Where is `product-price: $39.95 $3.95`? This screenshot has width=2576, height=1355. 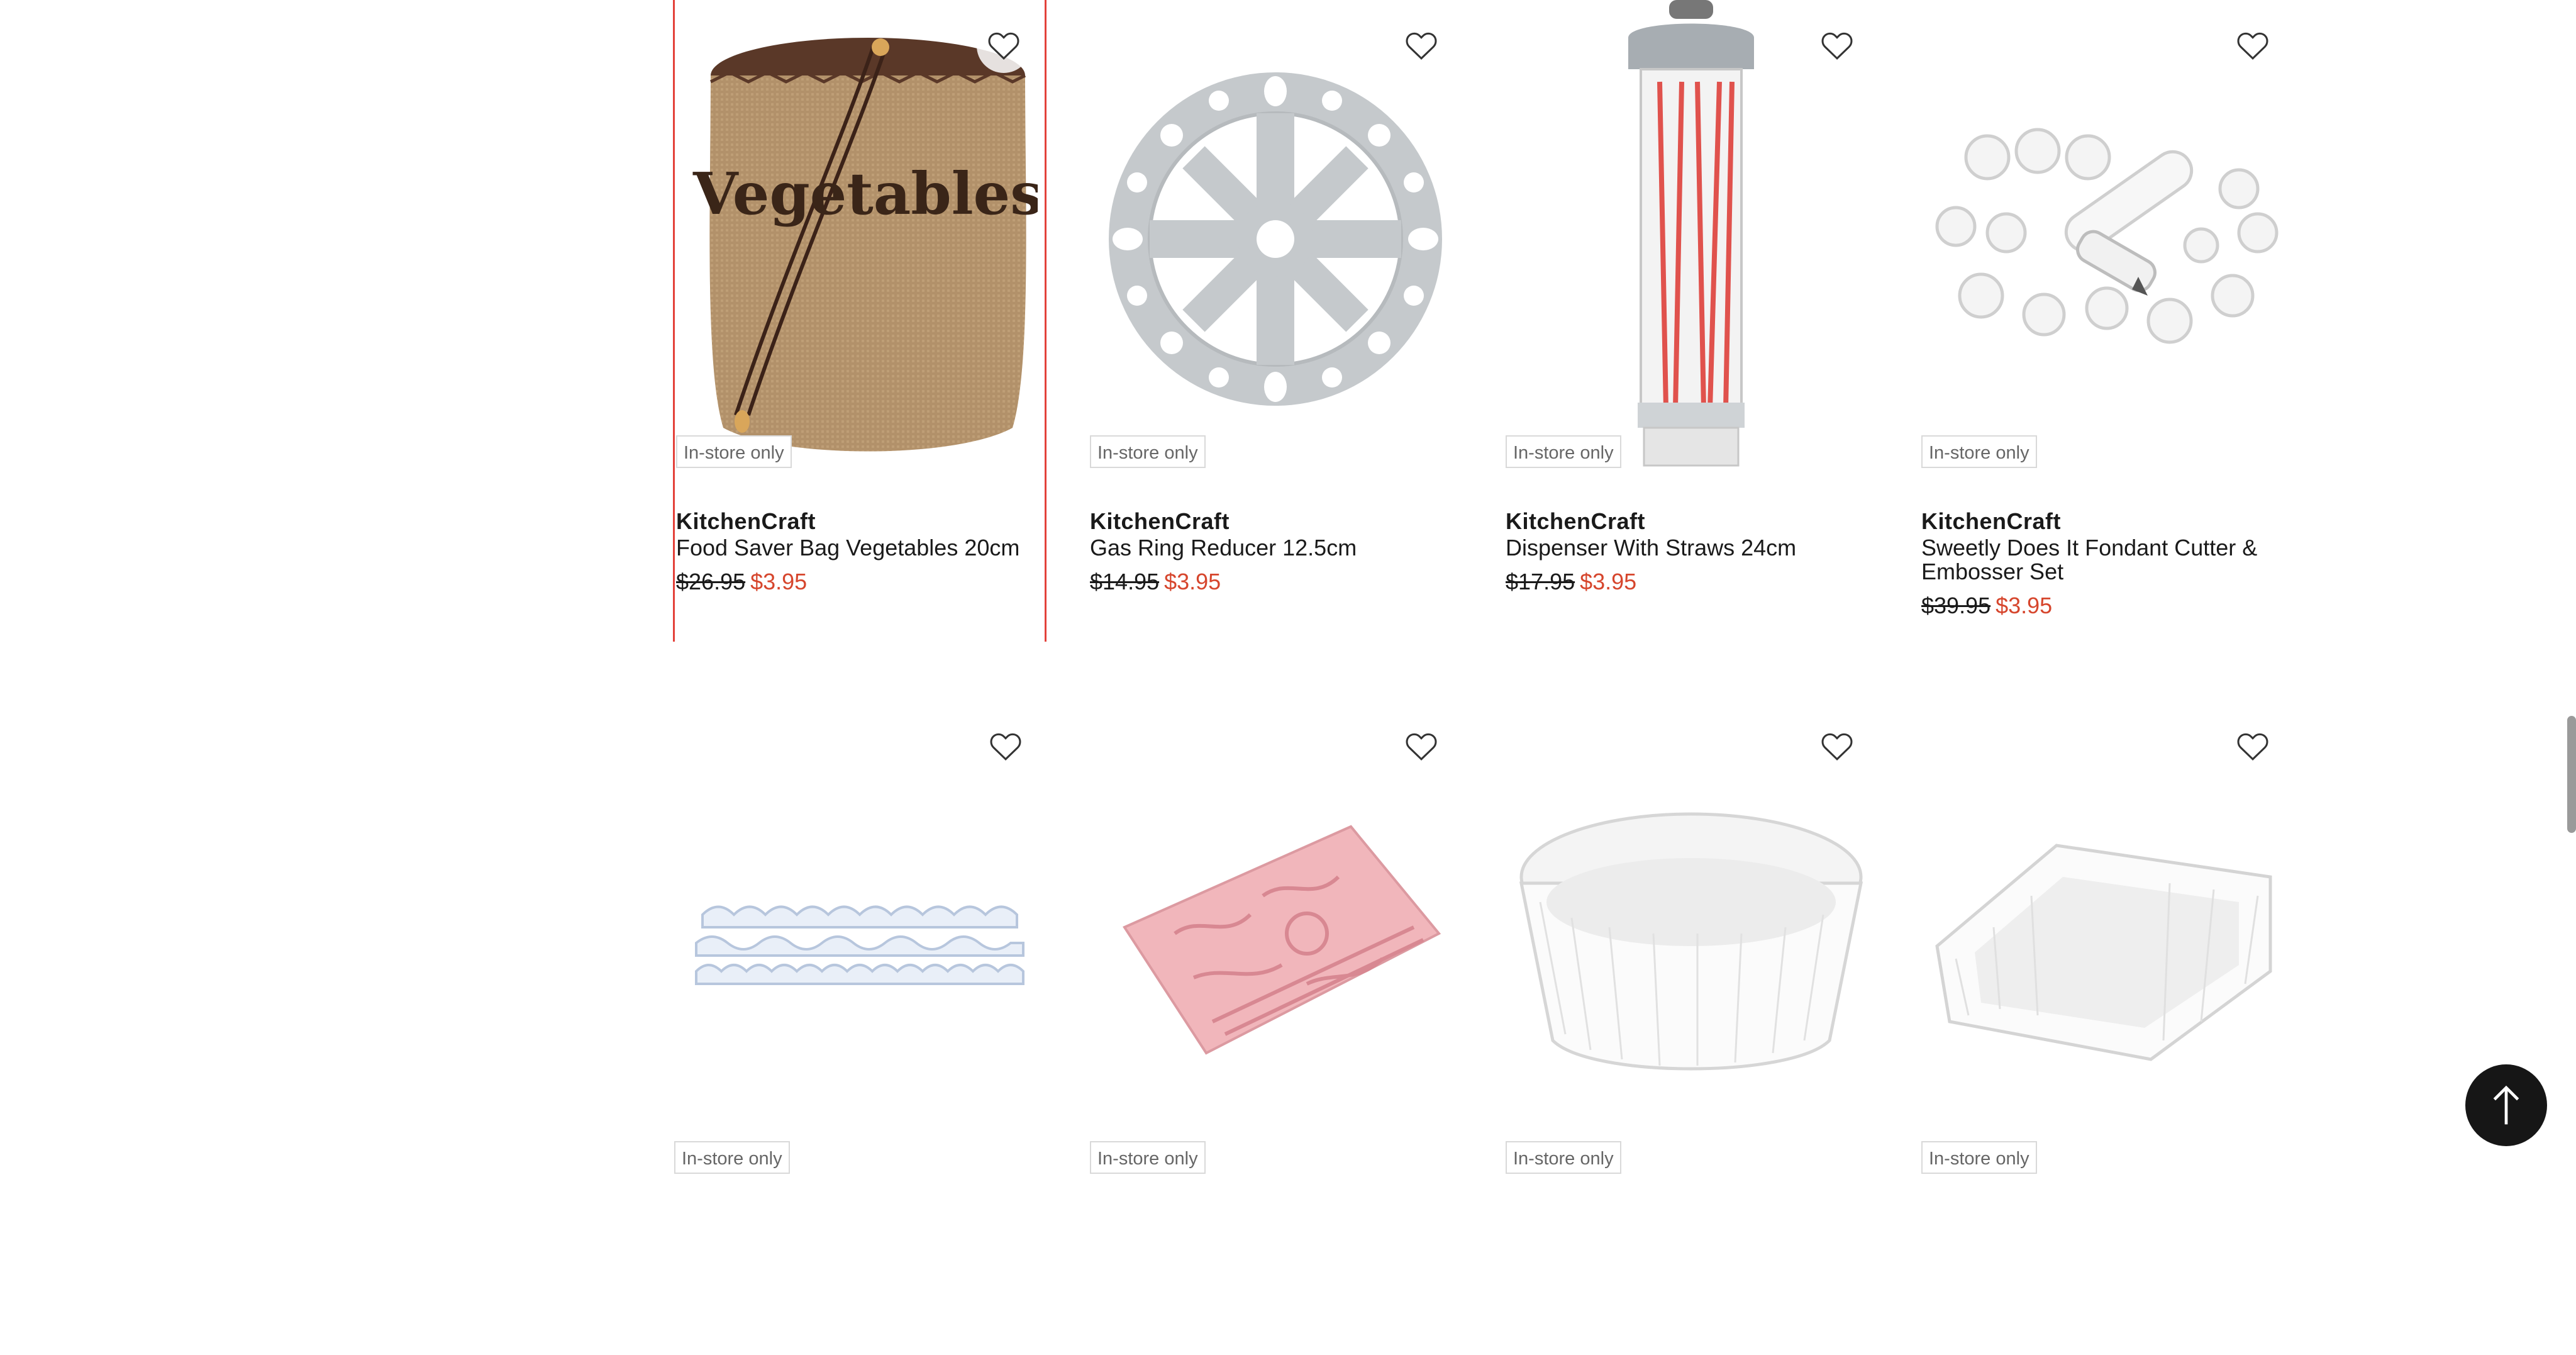 product-price: $39.95 $3.95 is located at coordinates (1986, 606).